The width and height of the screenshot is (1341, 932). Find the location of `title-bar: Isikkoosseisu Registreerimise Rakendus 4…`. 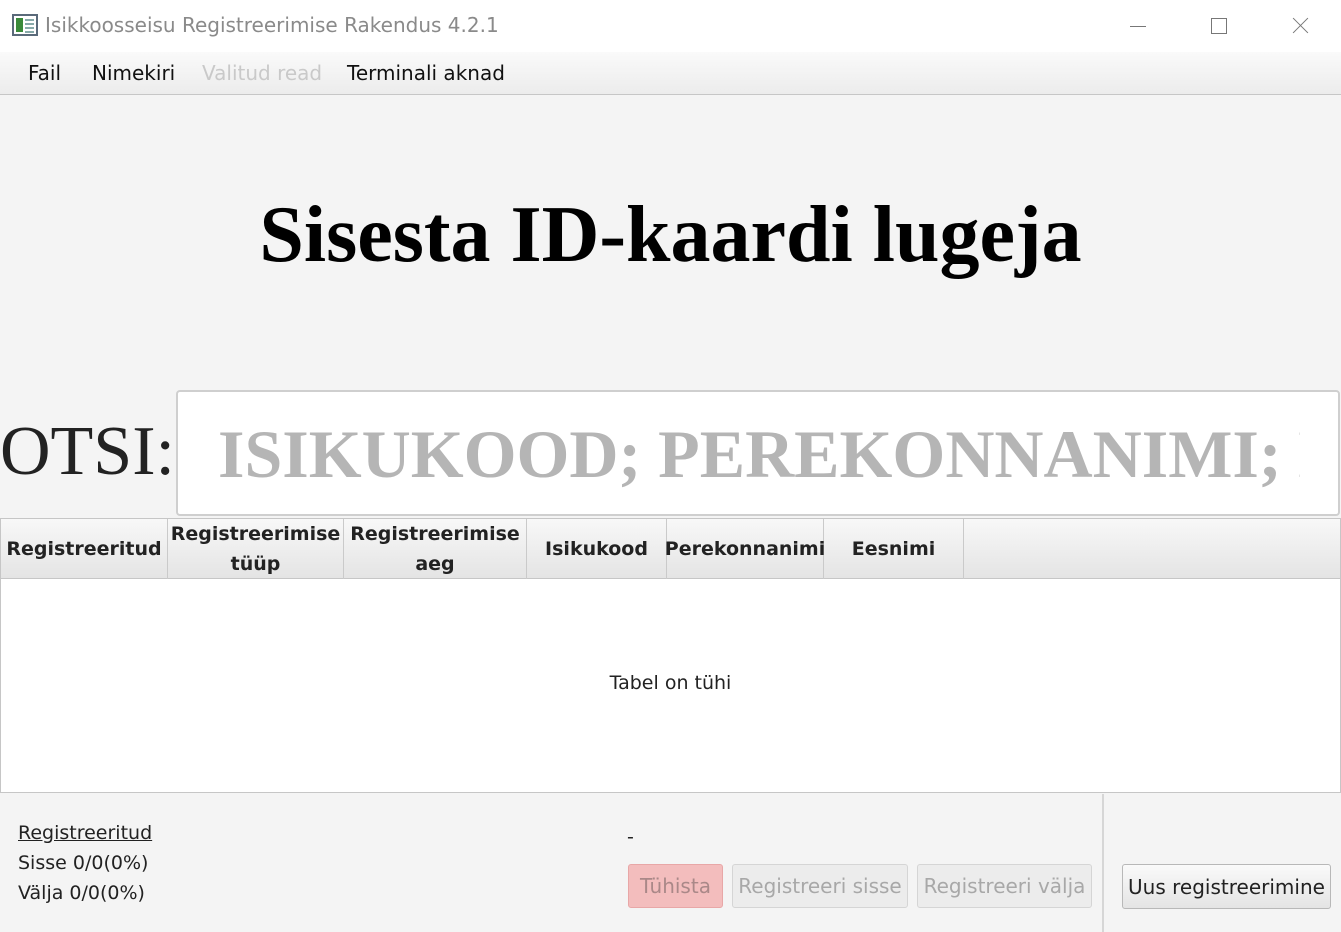

title-bar: Isikkoosseisu Registreerimise Rakendus 4… is located at coordinates (670, 26).